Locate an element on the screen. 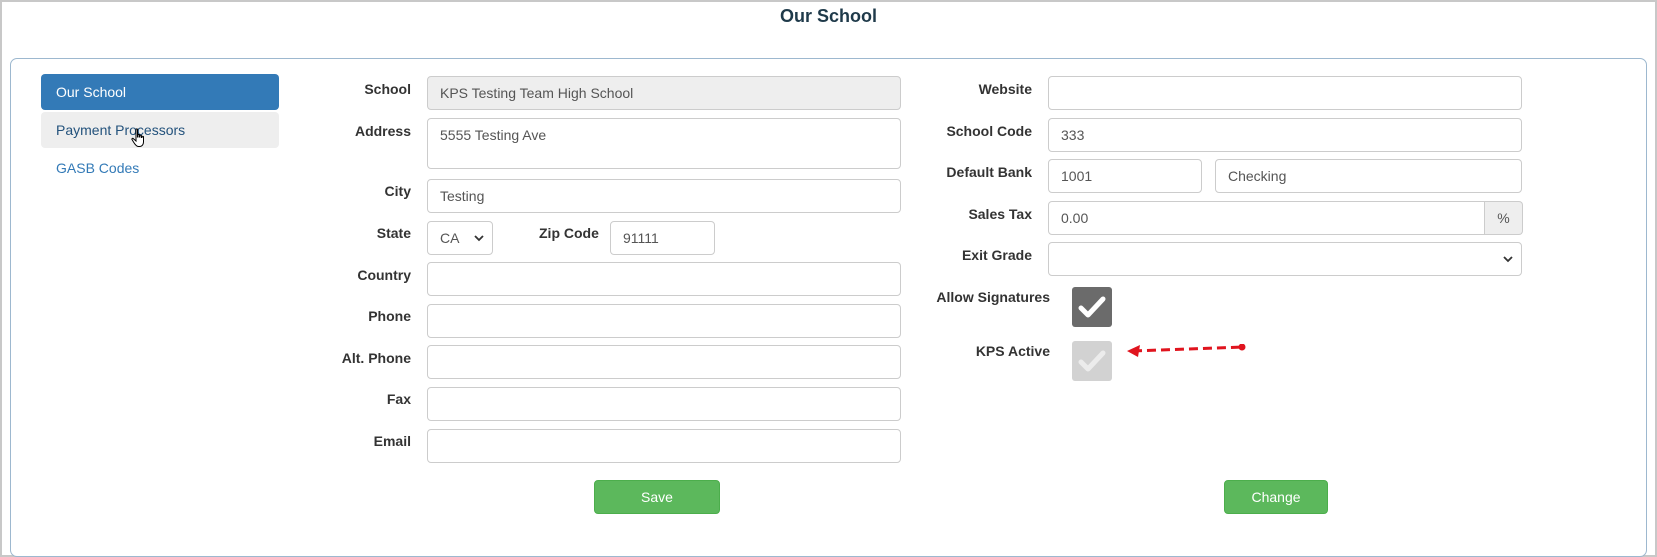 The height and width of the screenshot is (557, 1657). state-label: State is located at coordinates (393, 233).